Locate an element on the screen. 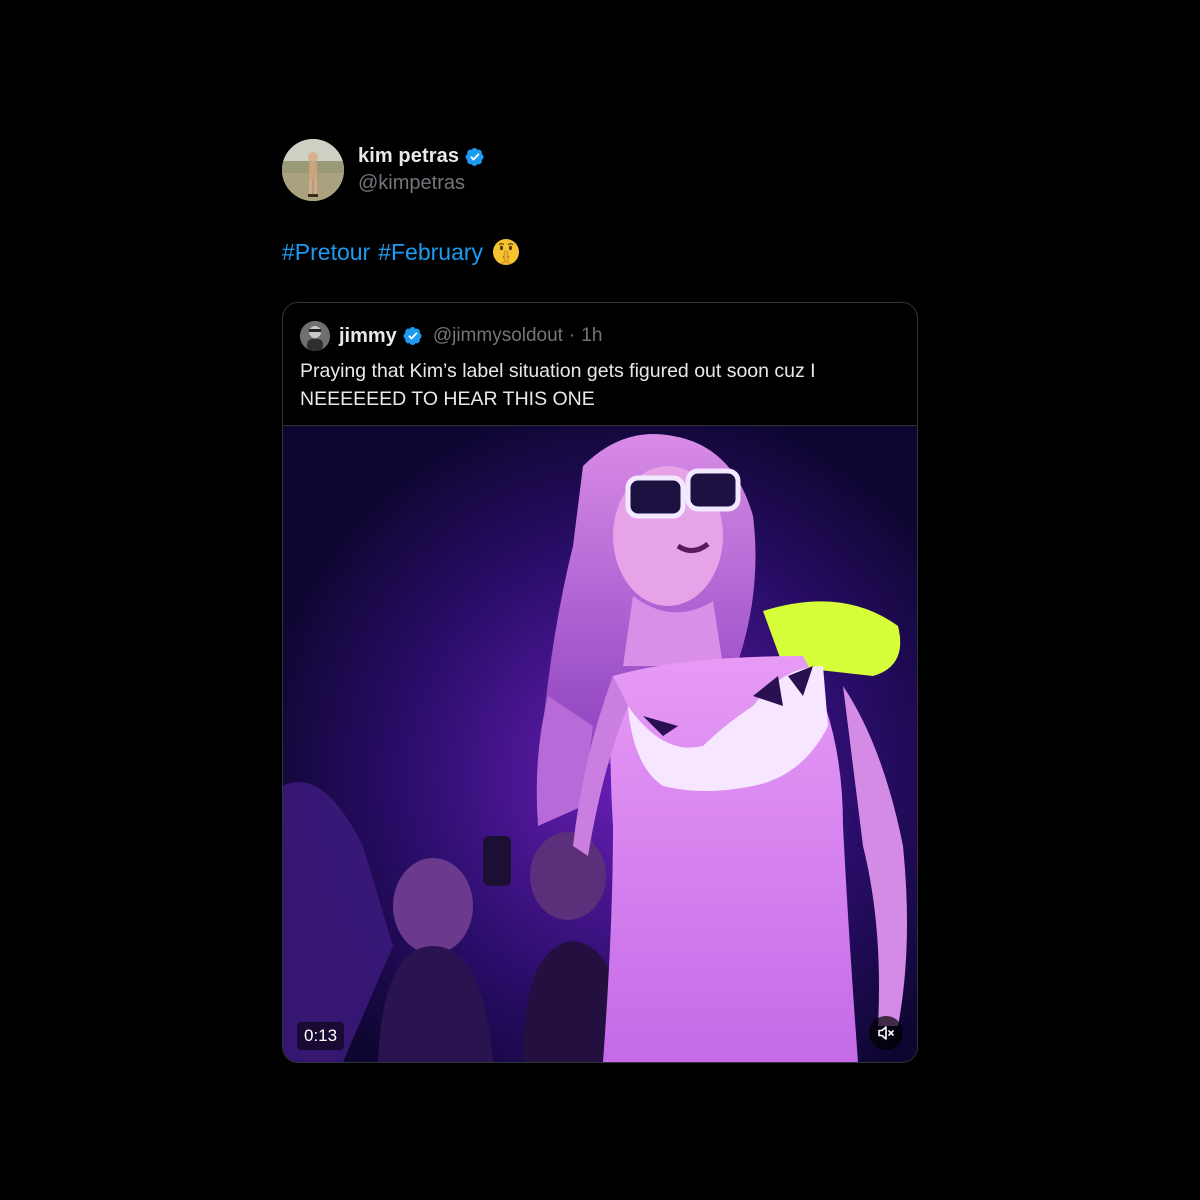 Image resolution: width=1200 pixels, height=1200 pixels. tweet-text: #Pretour #February is located at coordinates (600, 252).